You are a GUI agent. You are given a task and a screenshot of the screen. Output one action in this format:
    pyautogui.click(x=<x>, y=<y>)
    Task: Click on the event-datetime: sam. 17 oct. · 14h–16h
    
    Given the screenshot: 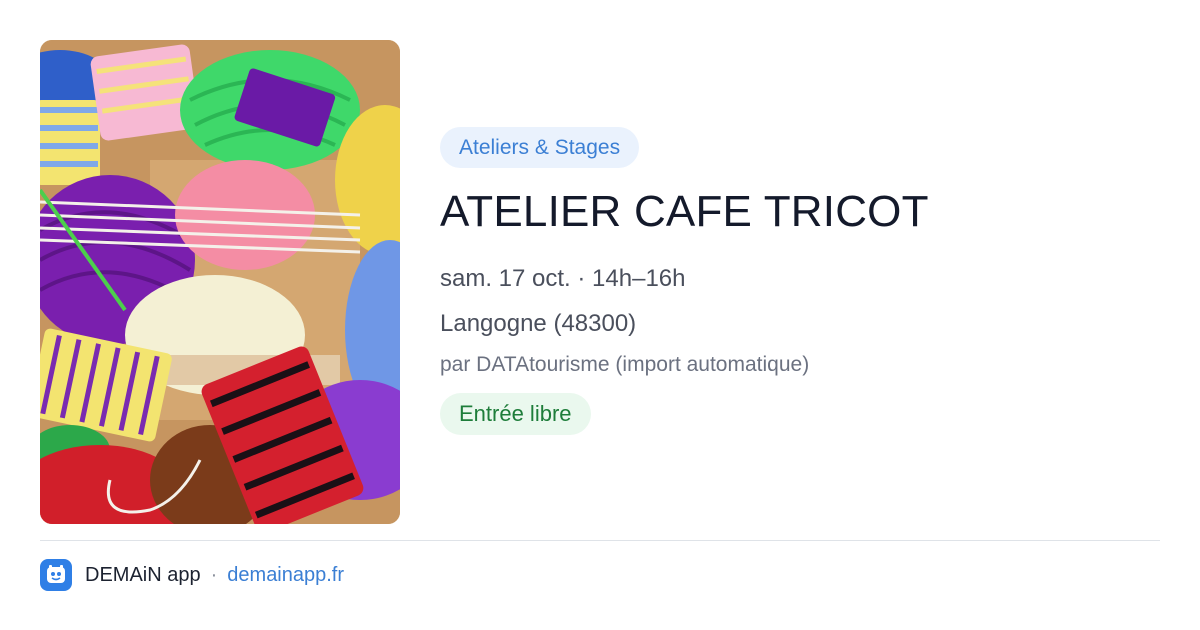 What is the action you would take?
    pyautogui.click(x=563, y=278)
    